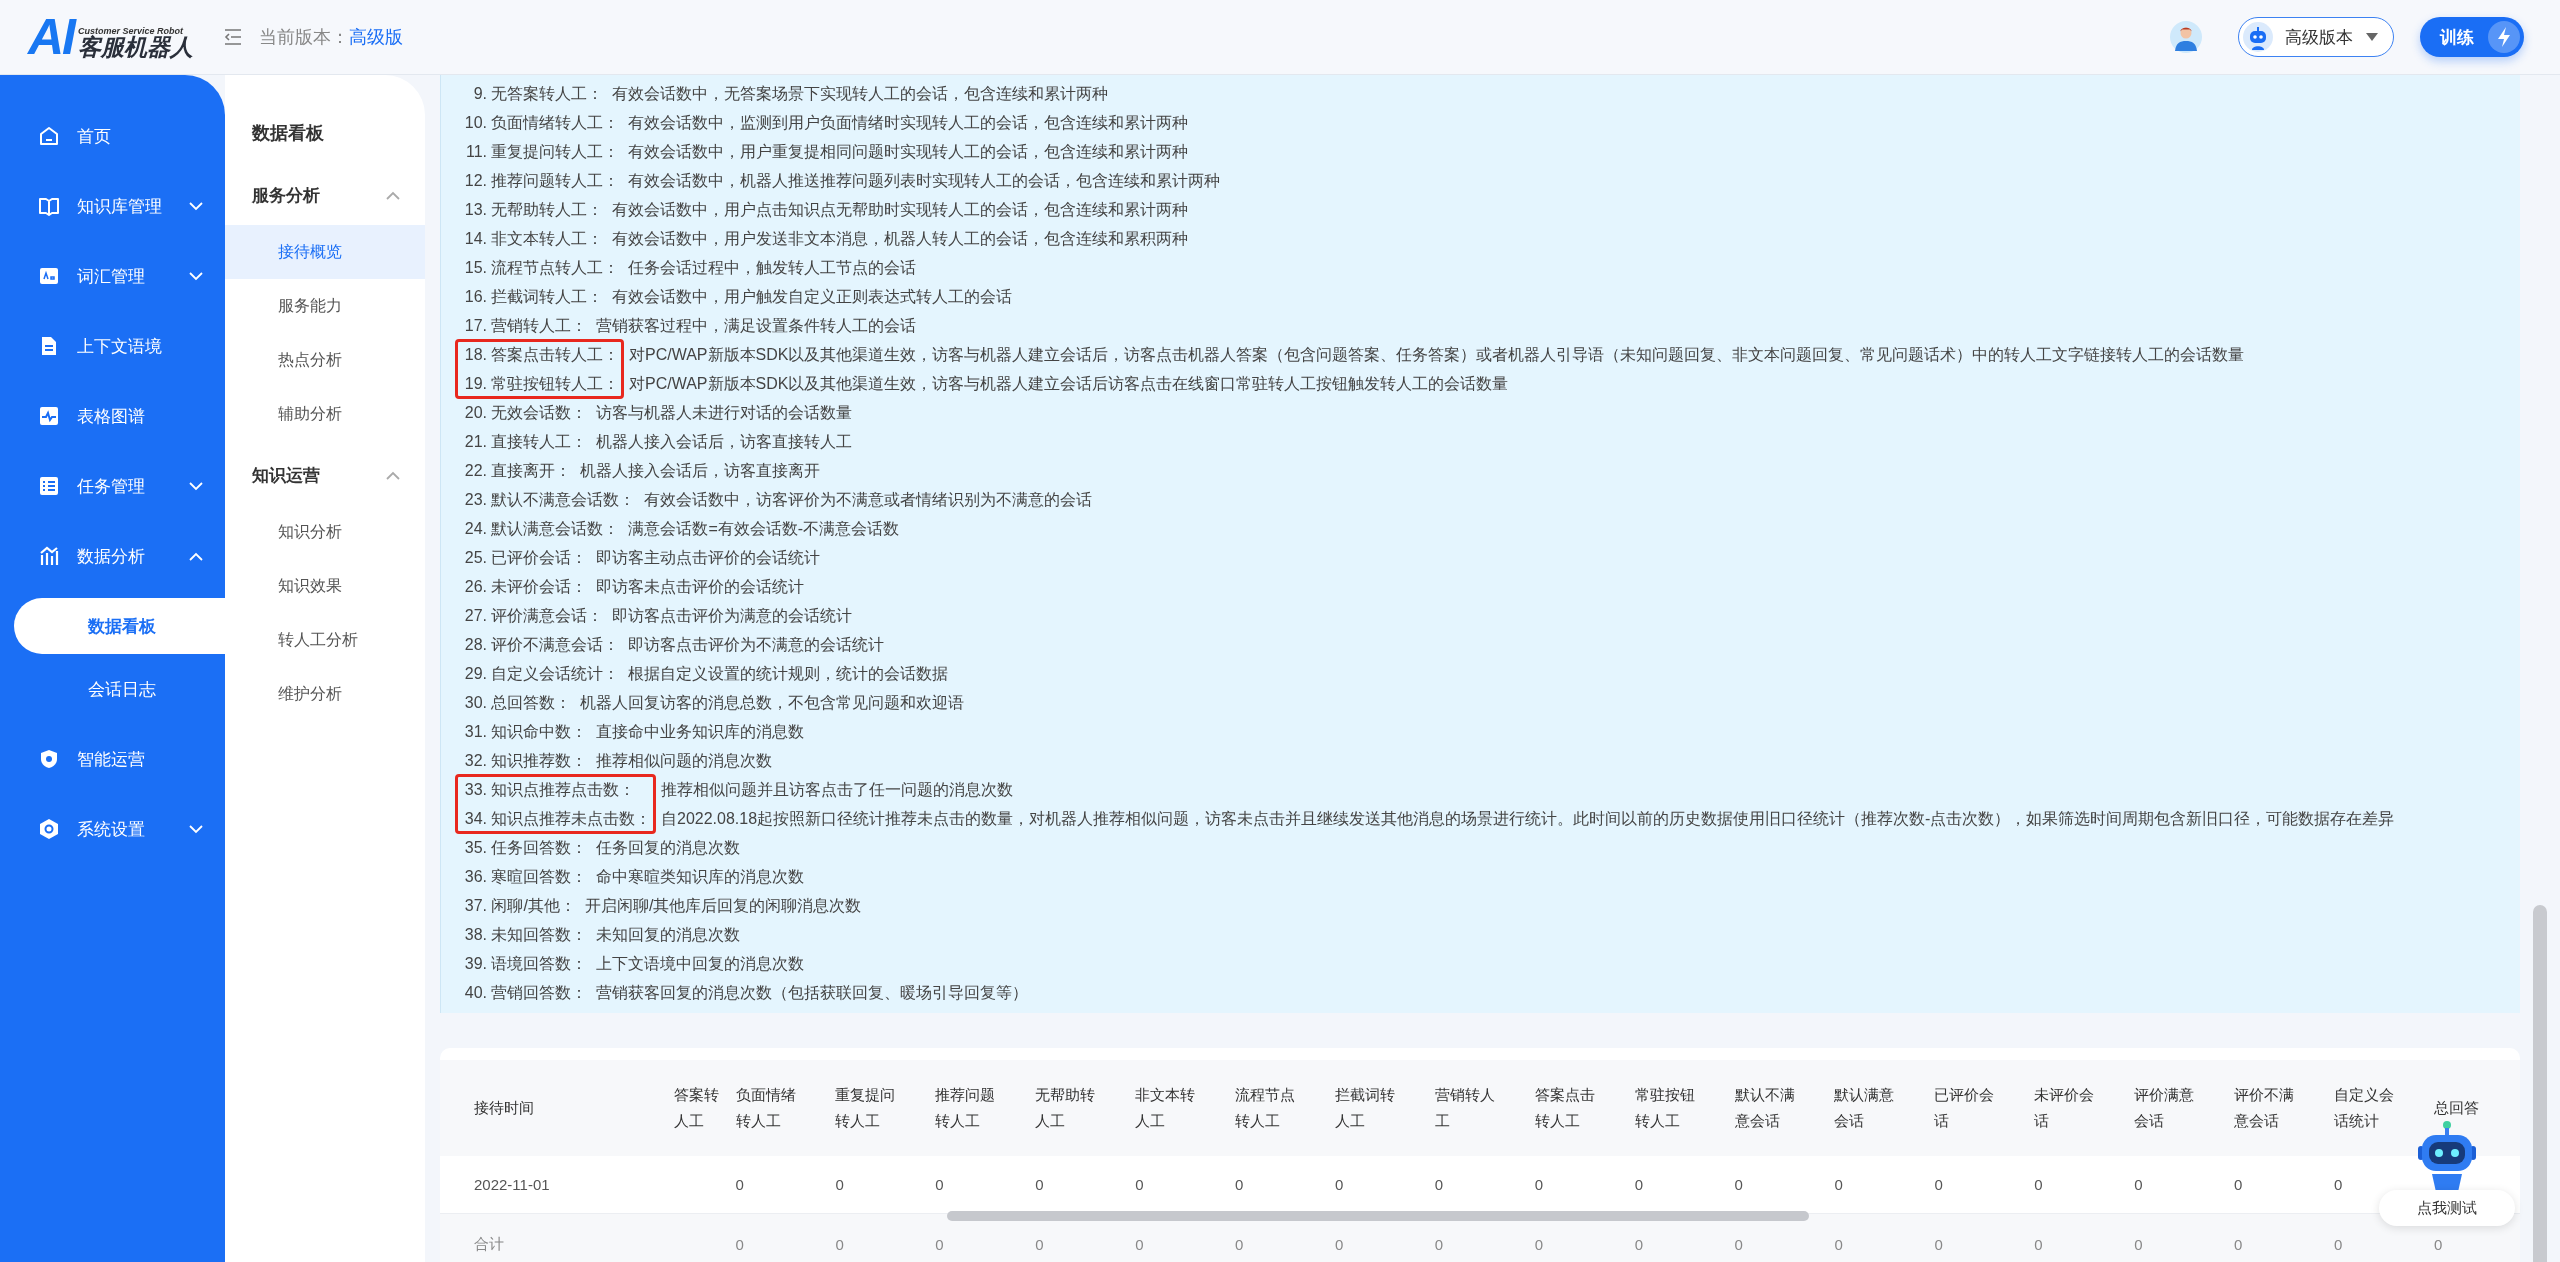 This screenshot has width=2560, height=1262. I want to click on column-header: 答案点击转人工, so click(1564, 1108).